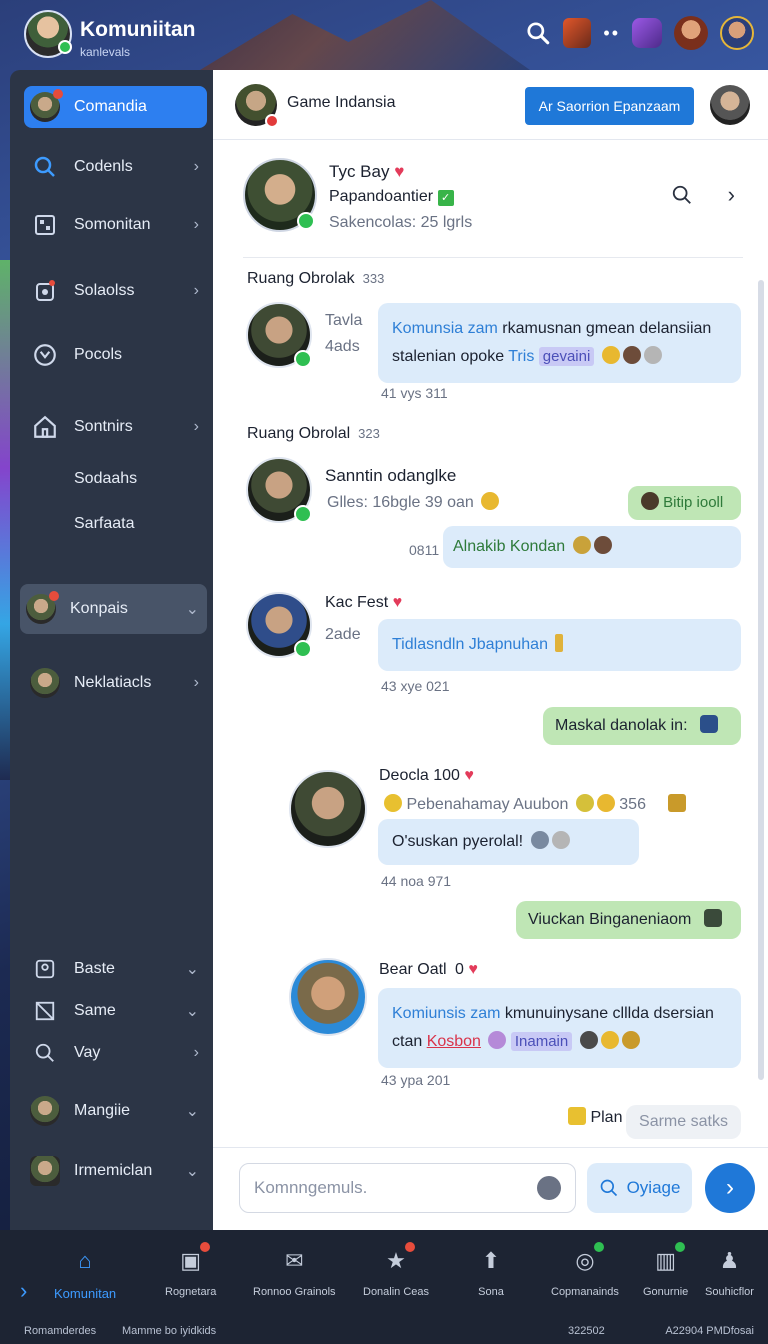 The image size is (768, 1344). I want to click on sidebar-item-mangiie: Mangiie ⌄, so click(115, 1111).